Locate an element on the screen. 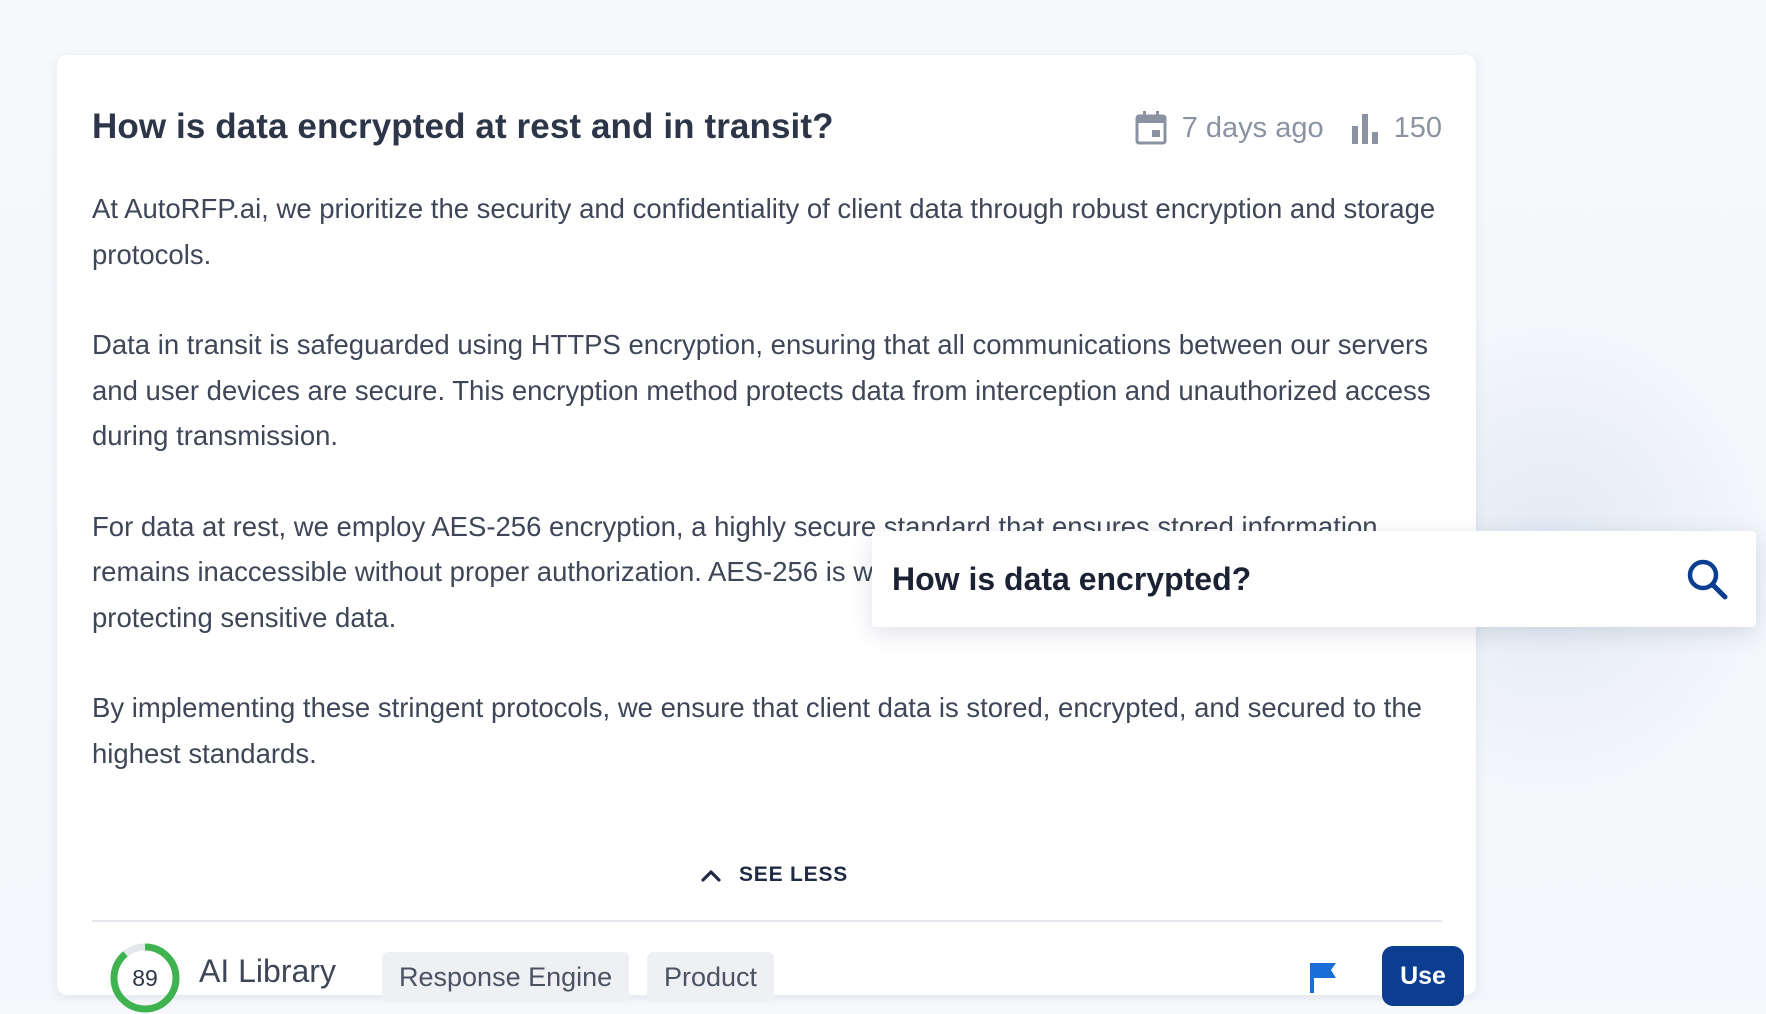 This screenshot has width=1766, height=1014. see-less-label: SEE LESS is located at coordinates (794, 874).